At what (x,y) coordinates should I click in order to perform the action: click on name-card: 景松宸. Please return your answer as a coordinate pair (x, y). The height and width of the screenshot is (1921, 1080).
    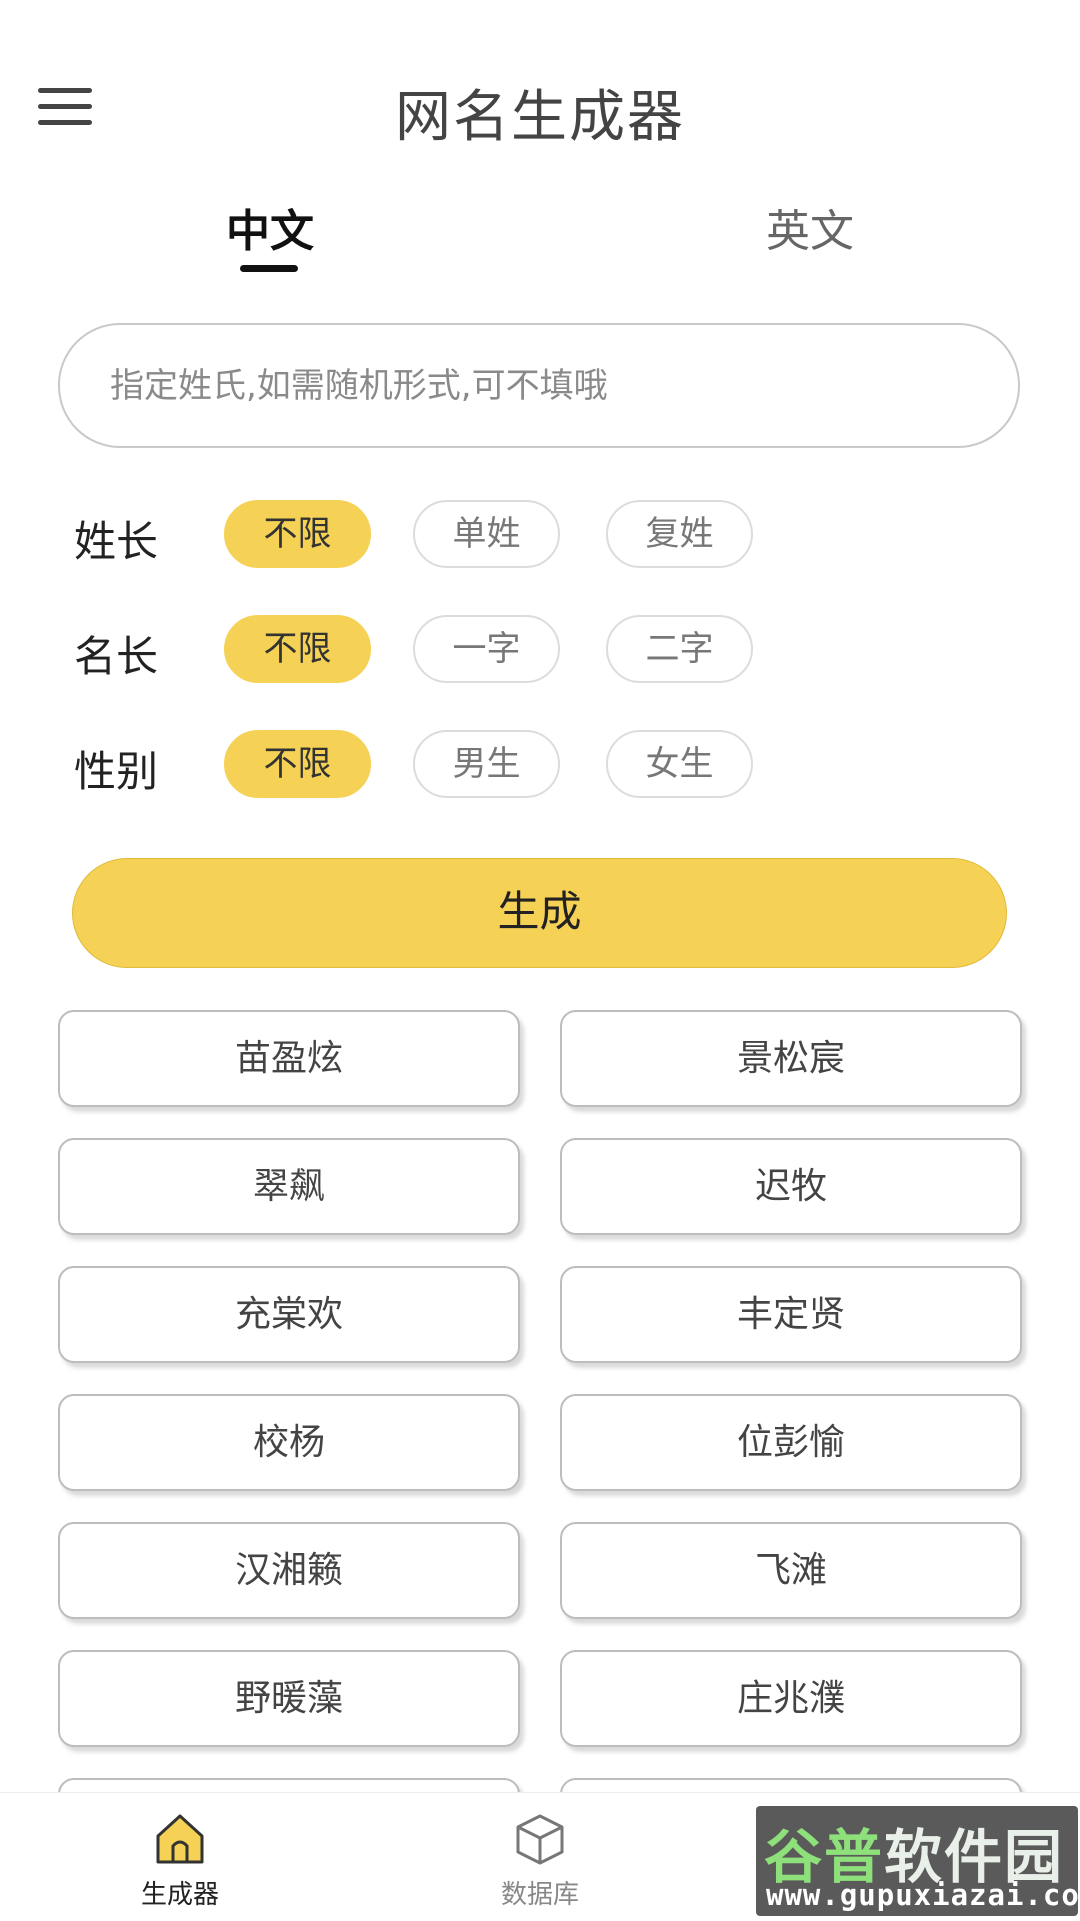
    Looking at the image, I should click on (791, 1058).